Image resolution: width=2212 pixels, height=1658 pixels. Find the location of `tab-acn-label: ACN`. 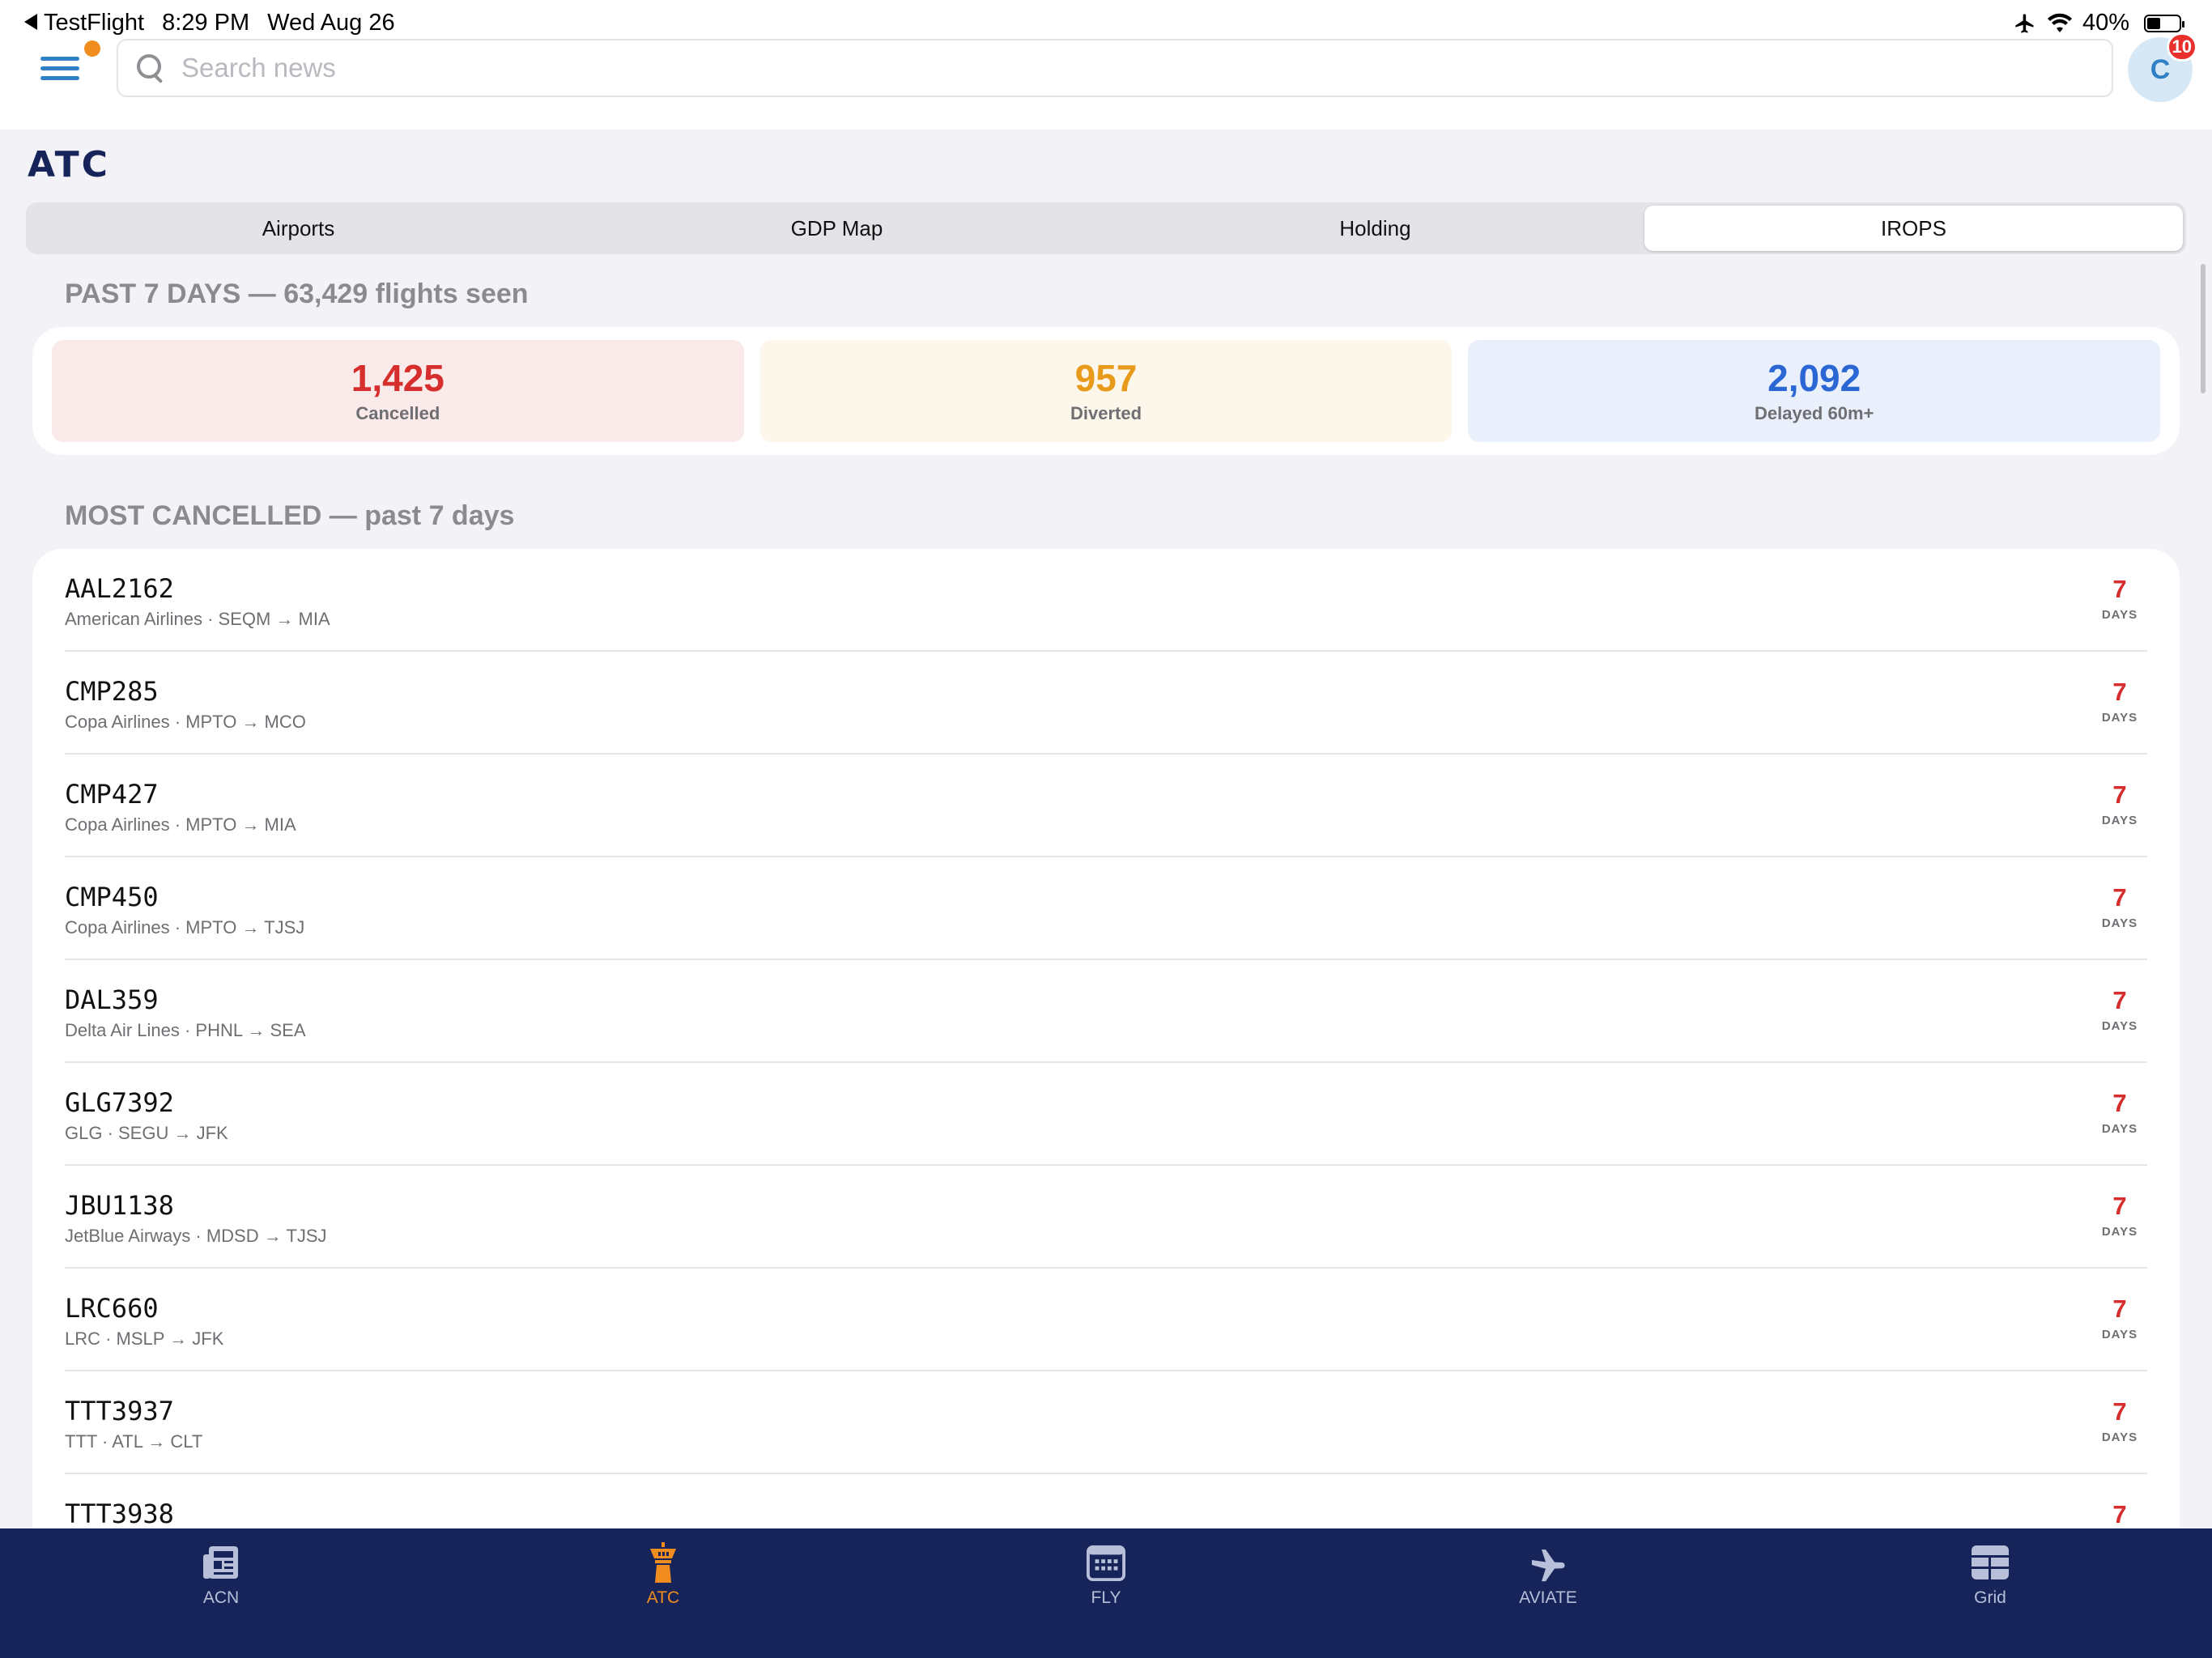

tab-acn-label: ACN is located at coordinates (221, 1597).